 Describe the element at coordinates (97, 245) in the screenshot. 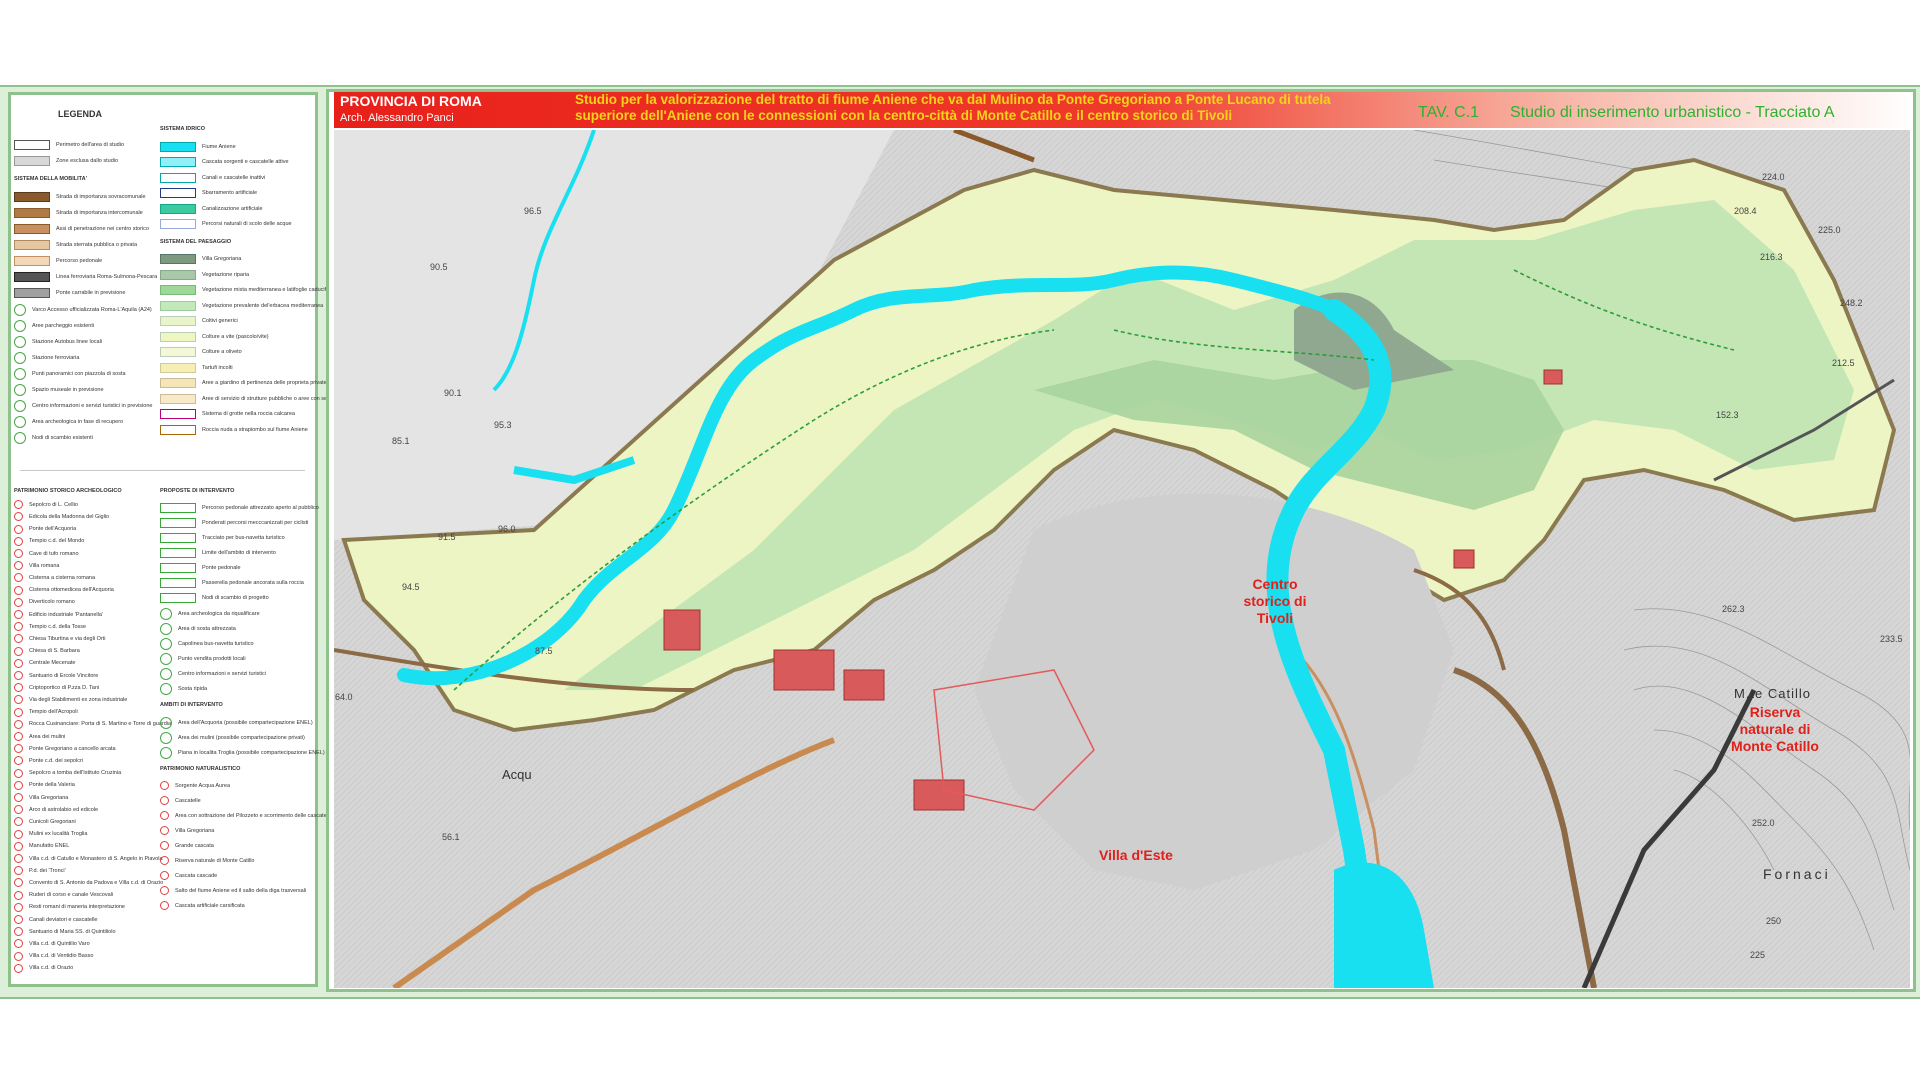

I see `legend-item-label: Strada sterrata pubblica o privata` at that location.